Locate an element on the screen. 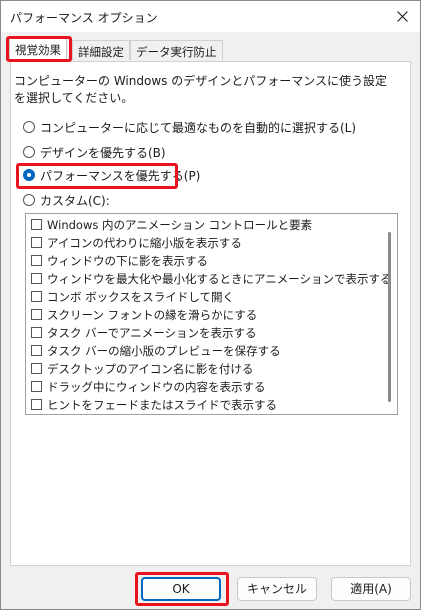 Image resolution: width=421 pixels, height=610 pixels. list-item: ヒントをフェードまたはスライドで表示する is located at coordinates (206, 405).